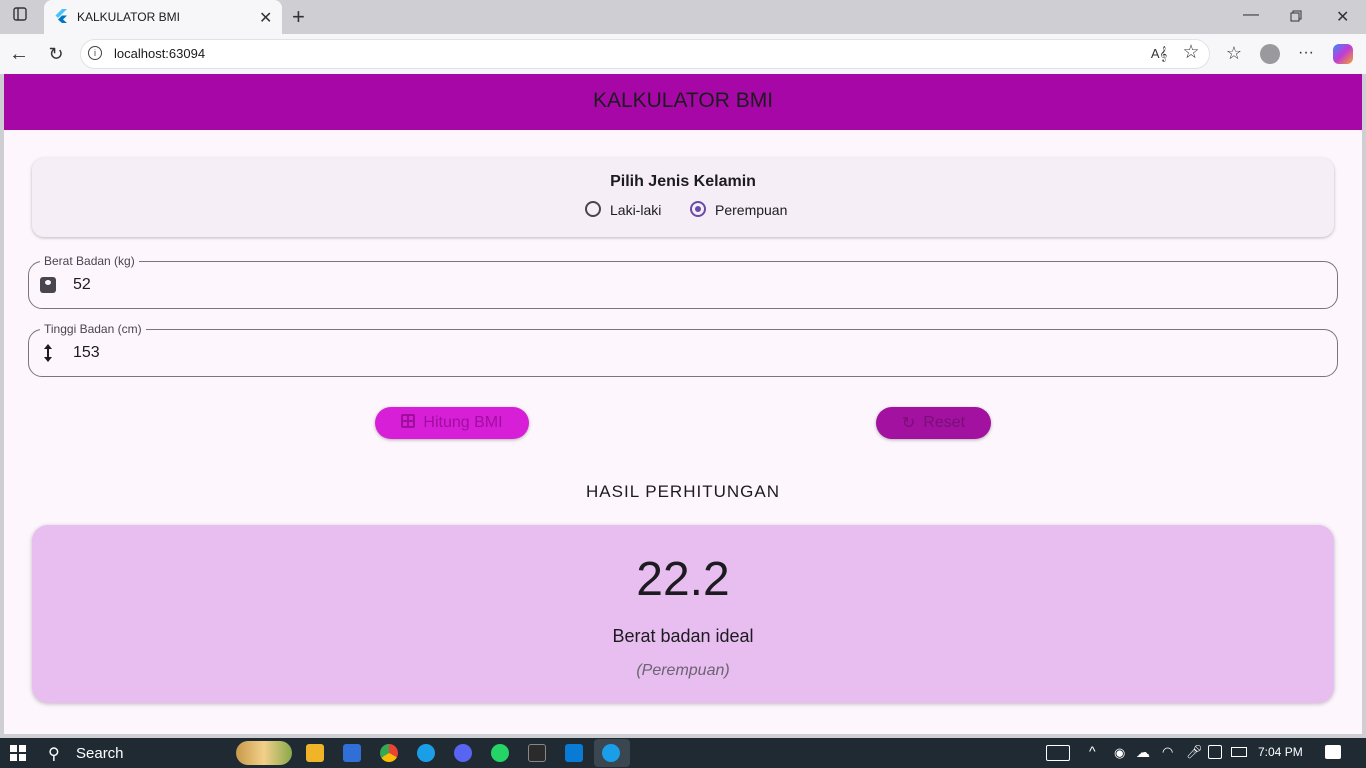 Image resolution: width=1366 pixels, height=768 pixels. What do you see at coordinates (426, 753) in the screenshot?
I see `edge-icon` at bounding box center [426, 753].